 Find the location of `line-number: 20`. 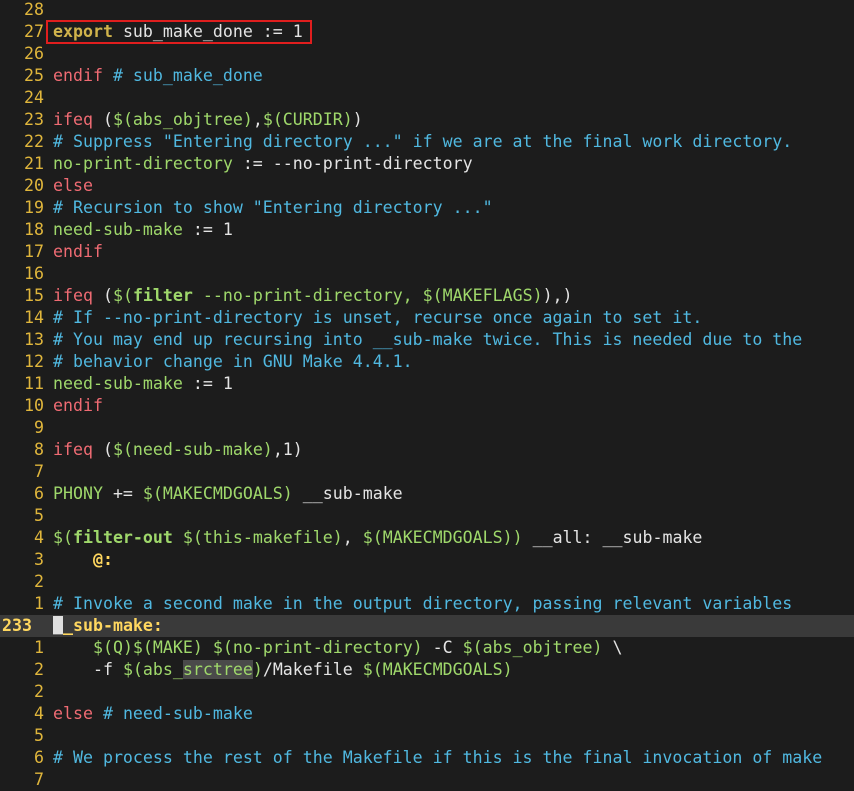

line-number: 20 is located at coordinates (34, 185).